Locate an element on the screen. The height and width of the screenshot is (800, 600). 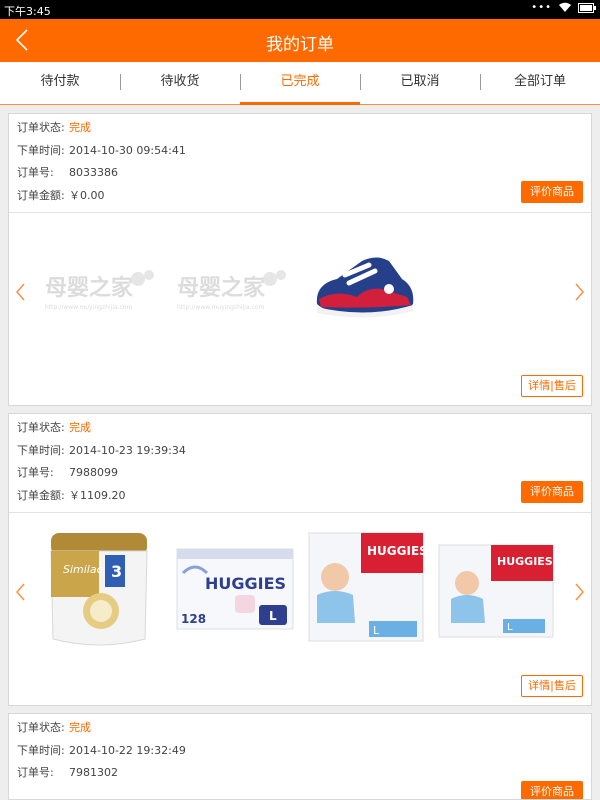
status-icons: ••• is located at coordinates (563, 7).